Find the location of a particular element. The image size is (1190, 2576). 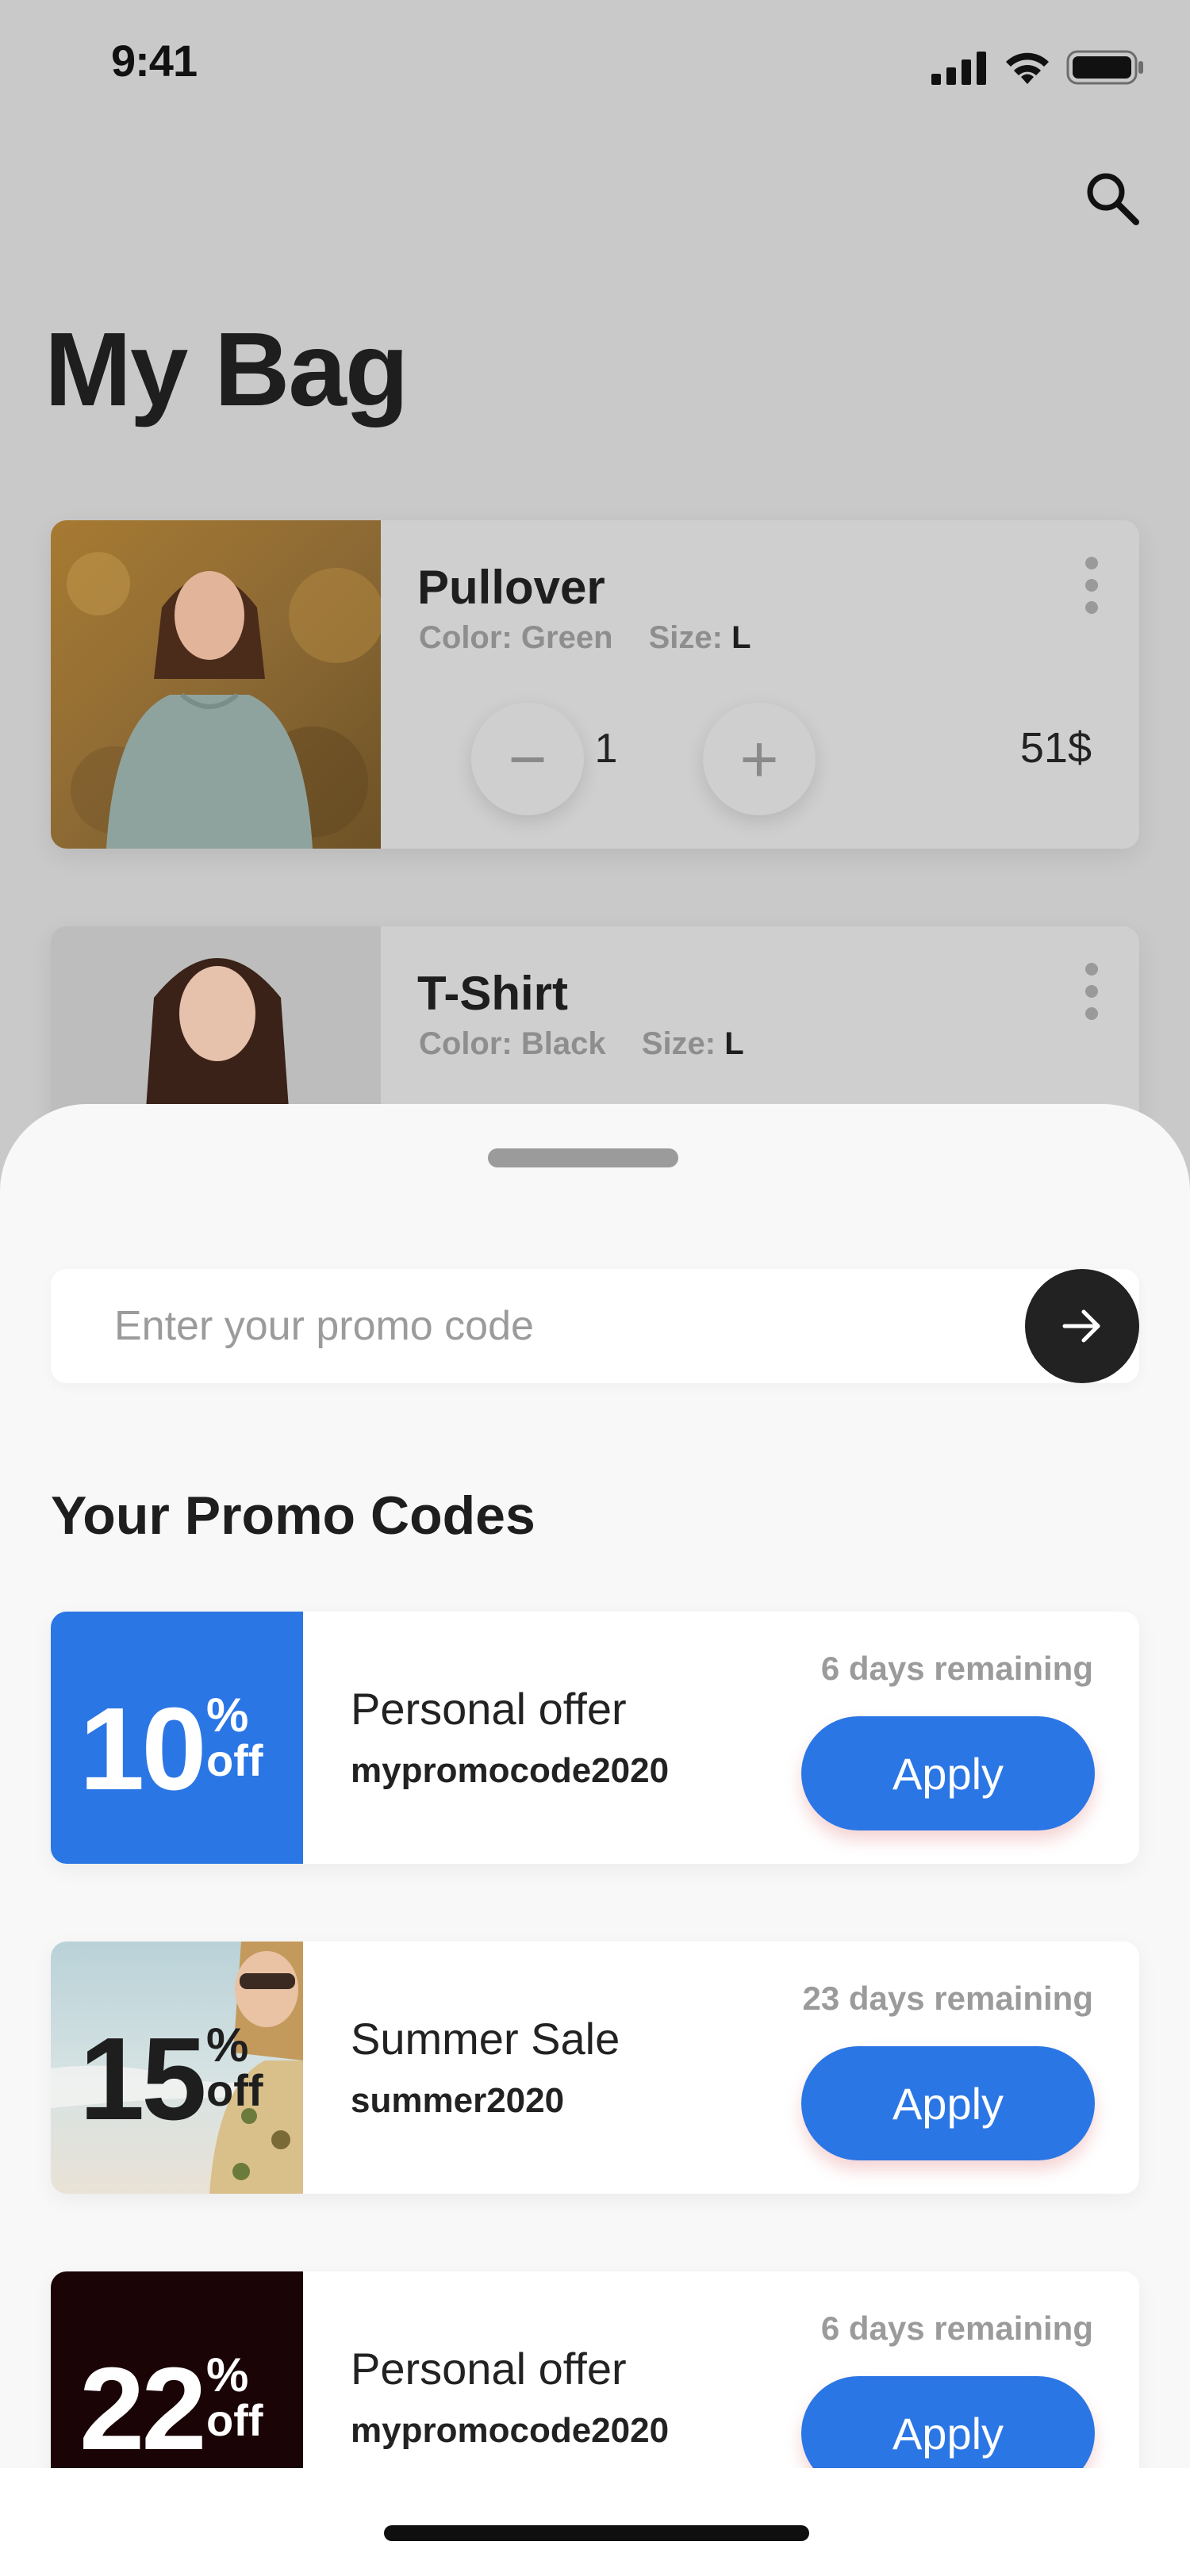

product-name: T-Shirt is located at coordinates (492, 993).